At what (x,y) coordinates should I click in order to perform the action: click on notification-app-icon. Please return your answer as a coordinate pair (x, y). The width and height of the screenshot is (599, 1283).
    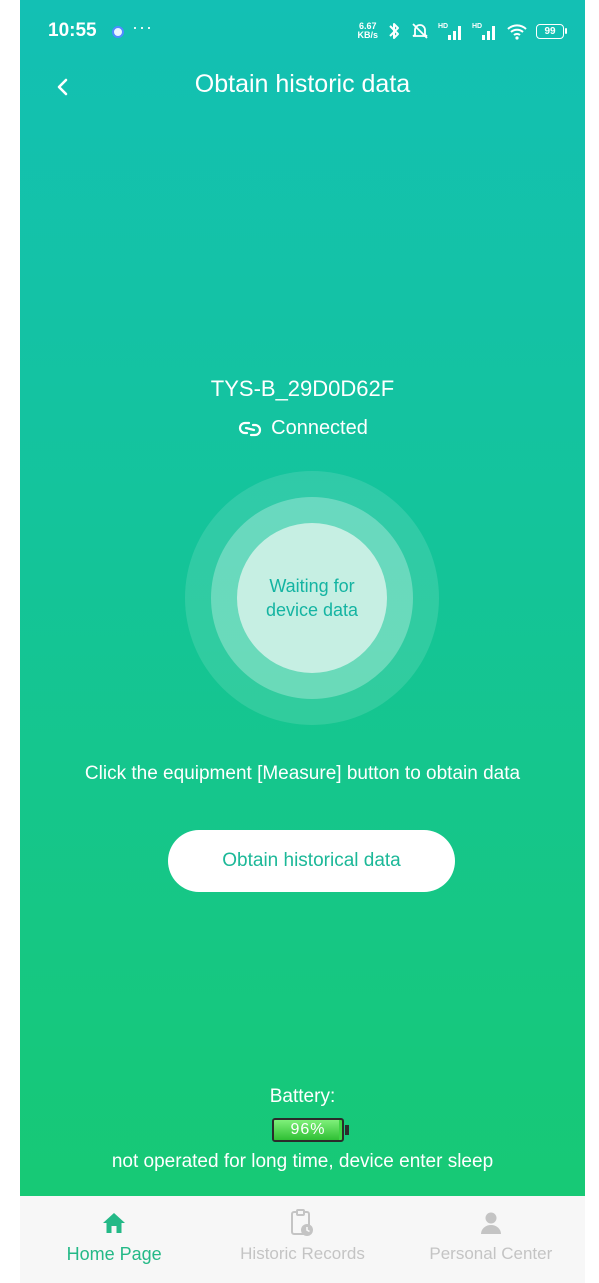
    Looking at the image, I should click on (118, 32).